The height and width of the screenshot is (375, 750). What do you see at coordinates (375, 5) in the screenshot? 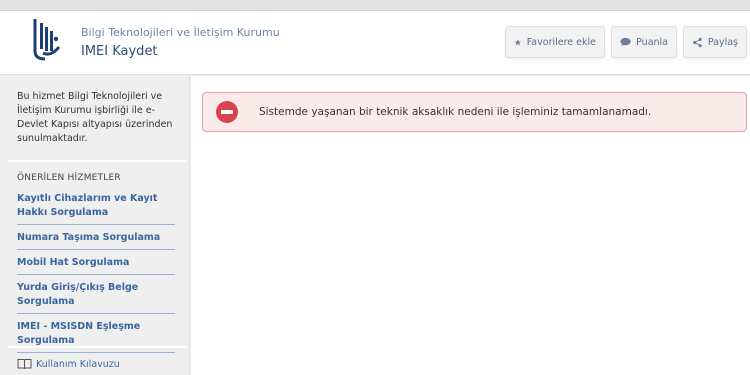
I see `browser-top-strip` at bounding box center [375, 5].